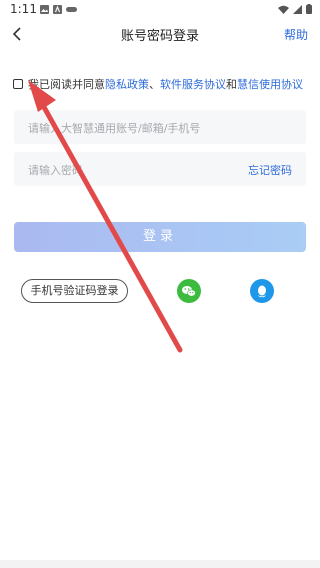 The image size is (320, 568). I want to click on nav-bar: 账号密码登录 帮助, so click(160, 34).